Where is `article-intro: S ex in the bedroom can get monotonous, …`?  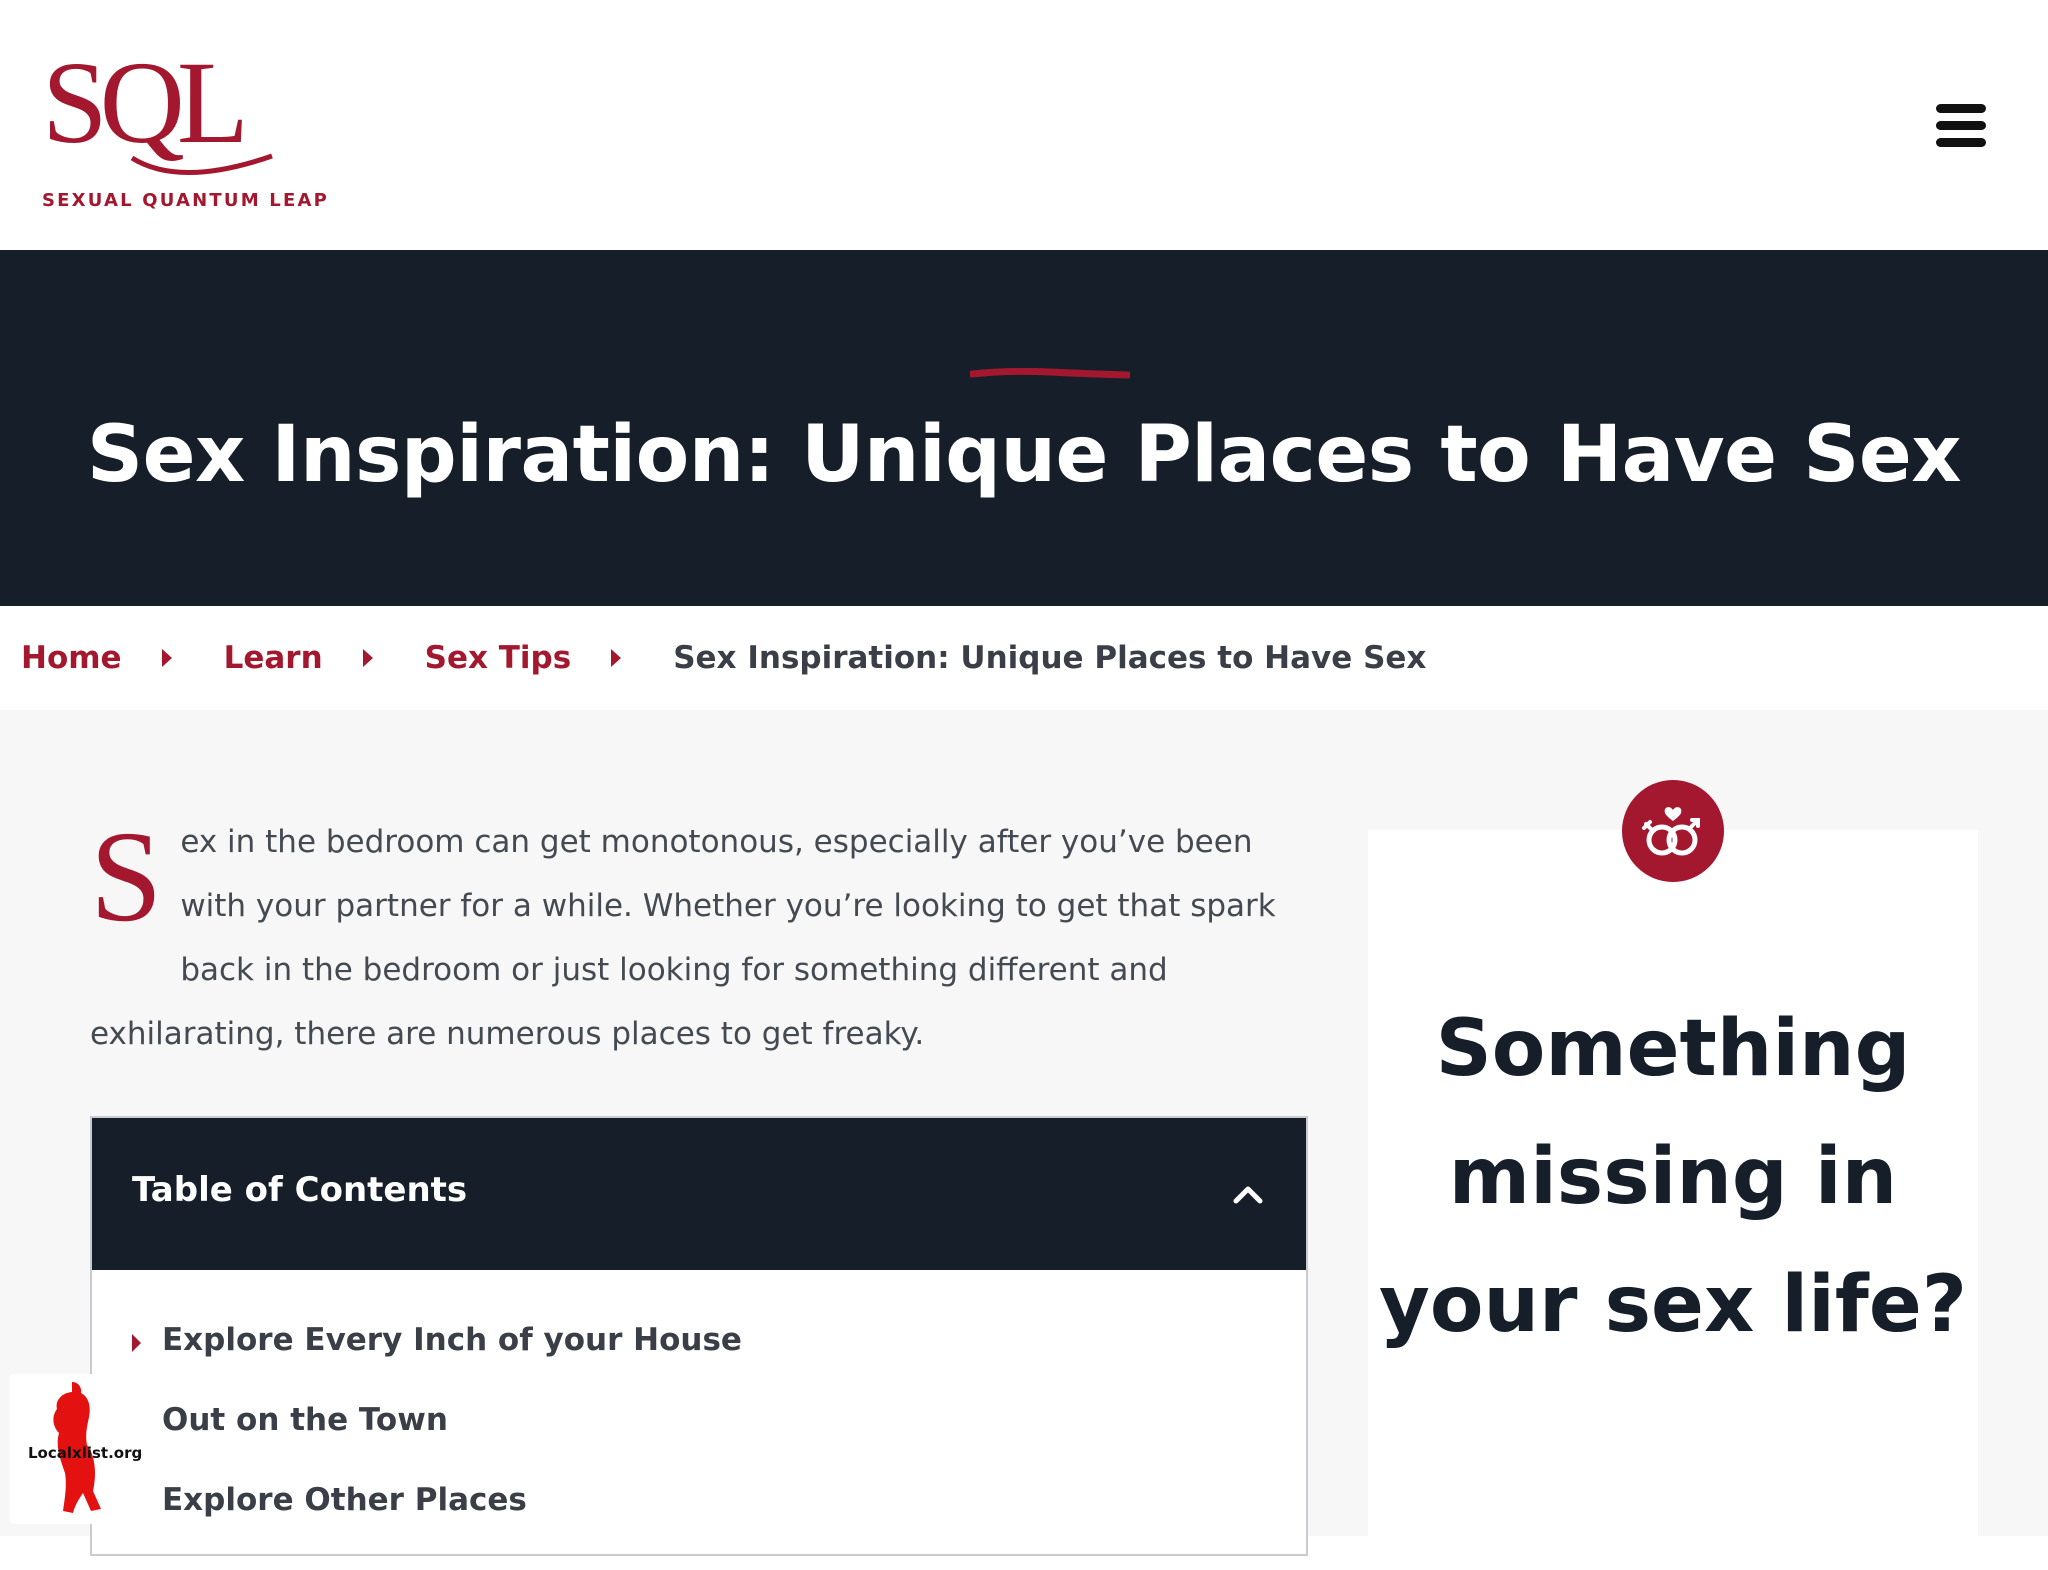
article-intro: S ex in the bedroom can get monotonous, … is located at coordinates (695, 938).